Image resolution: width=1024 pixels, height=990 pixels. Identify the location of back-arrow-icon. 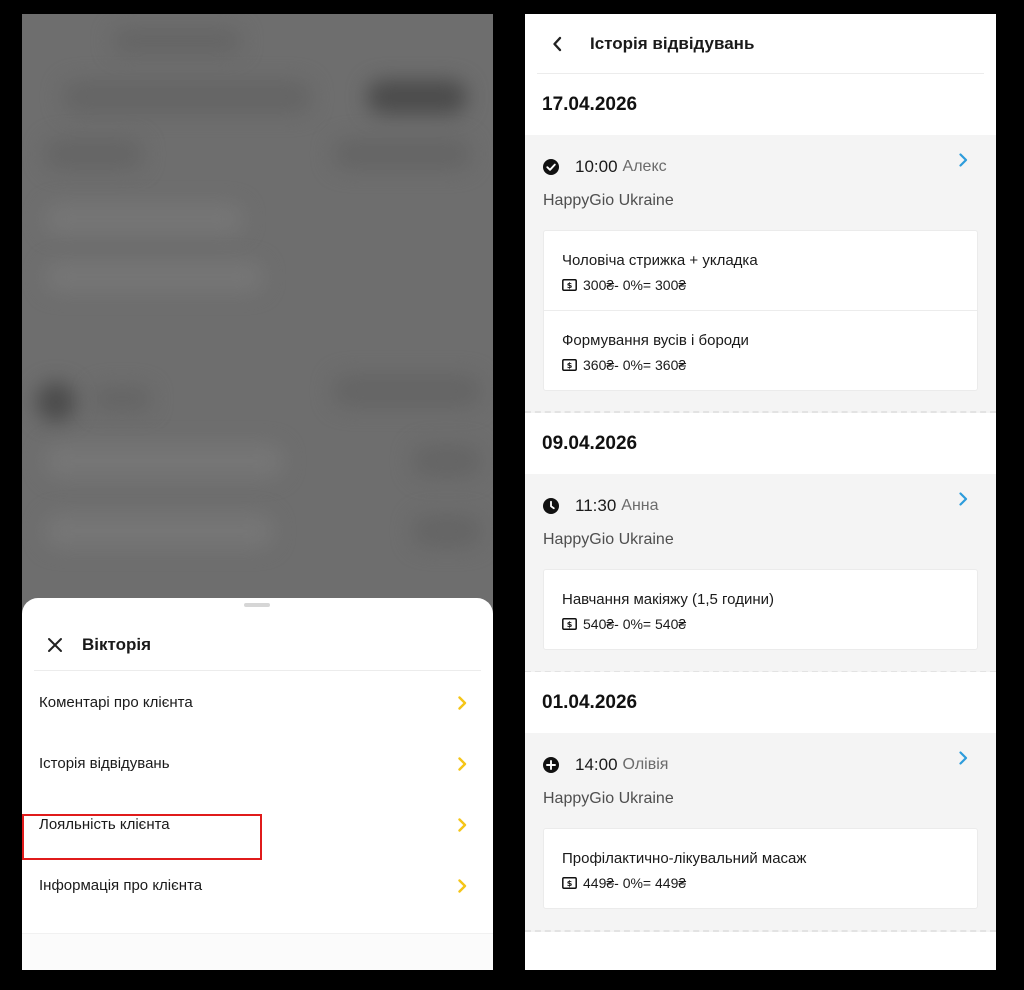
(557, 44).